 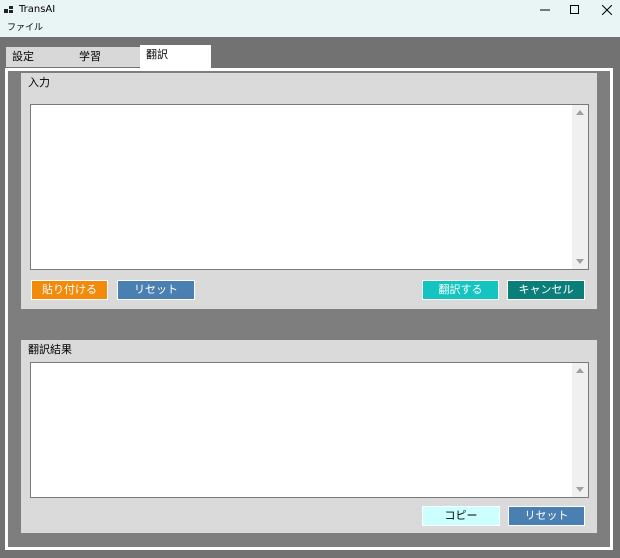 I want to click on tab-translate: 翻訳, so click(x=175, y=57).